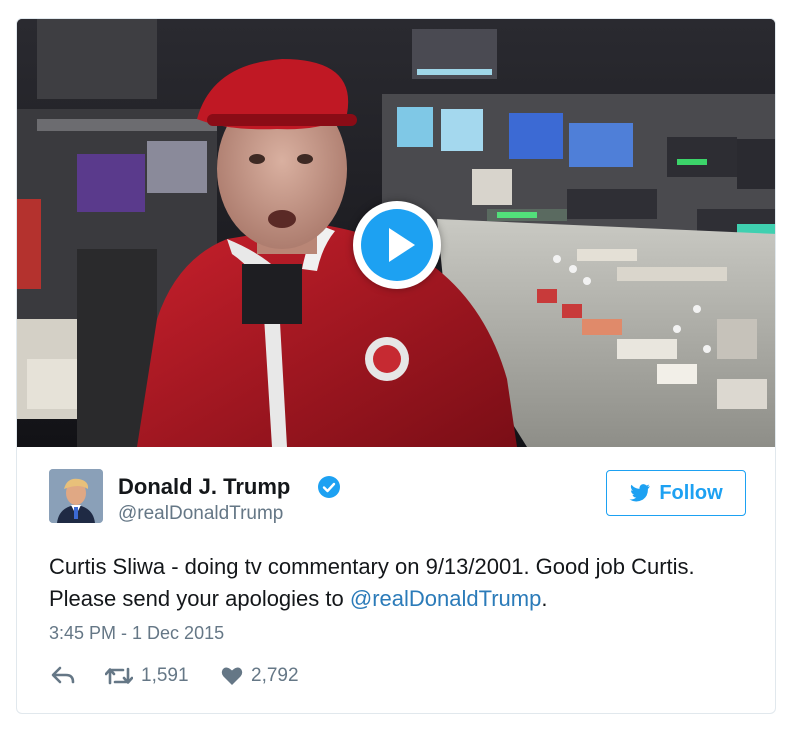 This screenshot has height=738, width=799. I want to click on follow-button-label: Follow, so click(691, 492).